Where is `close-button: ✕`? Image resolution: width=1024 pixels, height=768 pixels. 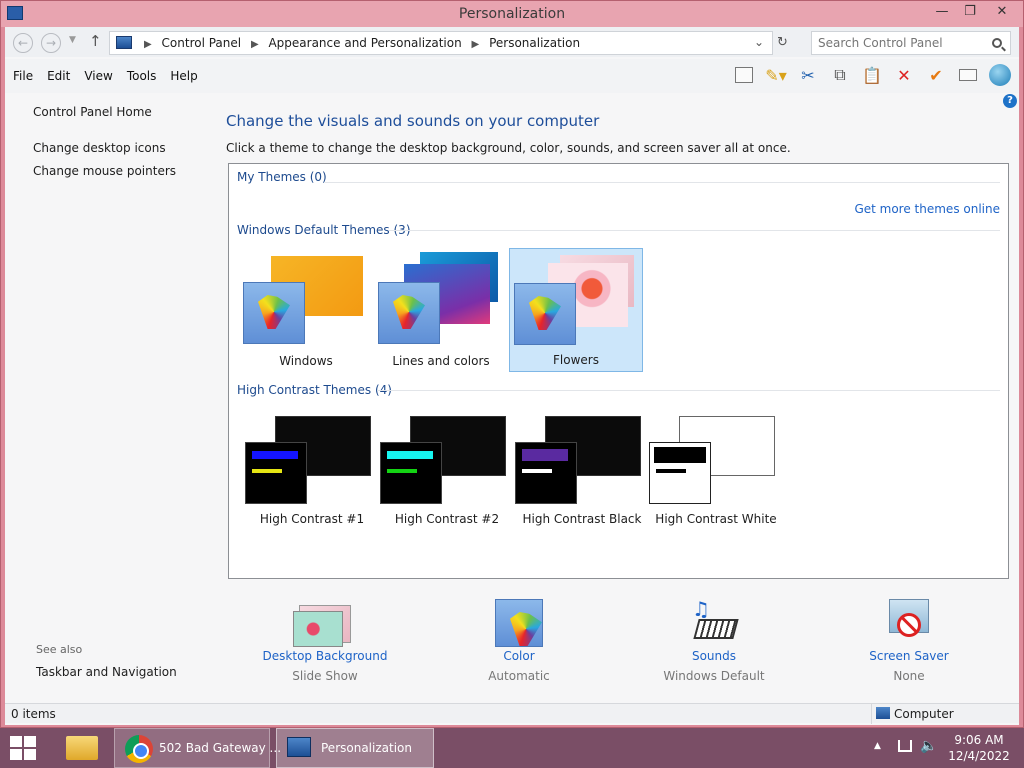 close-button: ✕ is located at coordinates (1002, 12).